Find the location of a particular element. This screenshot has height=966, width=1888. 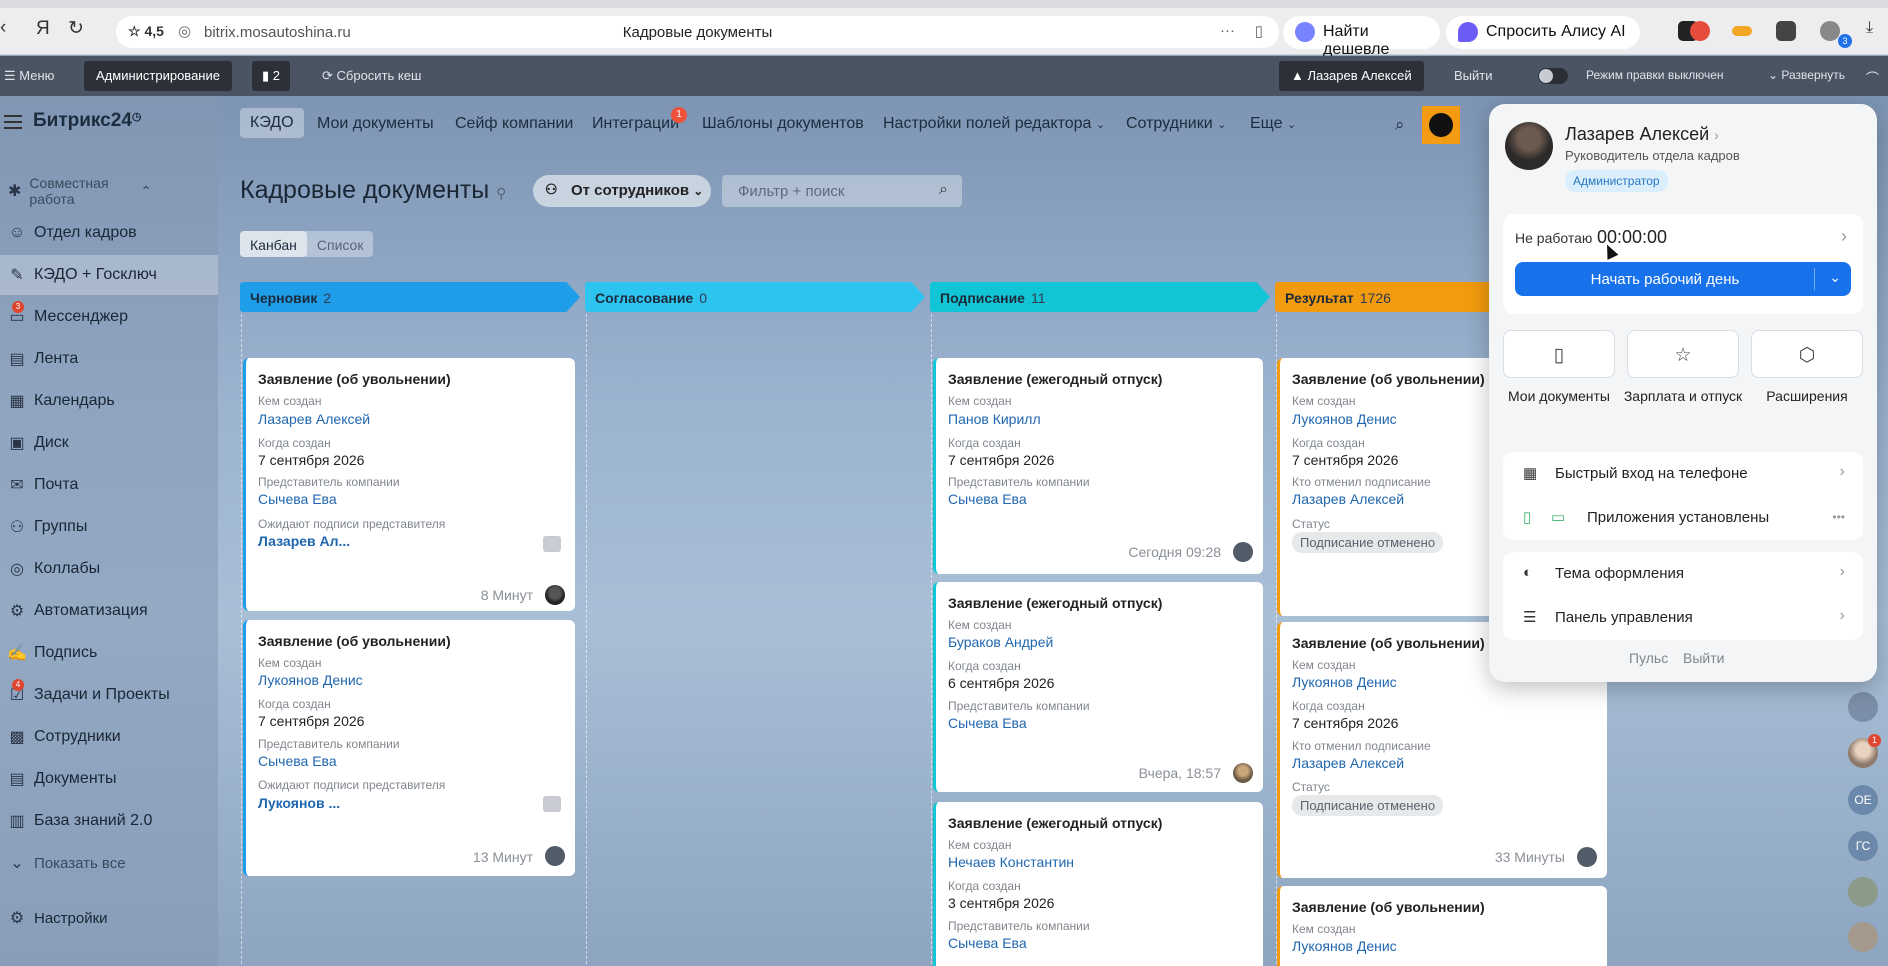

pin-icon: ⚲ is located at coordinates (501, 193).